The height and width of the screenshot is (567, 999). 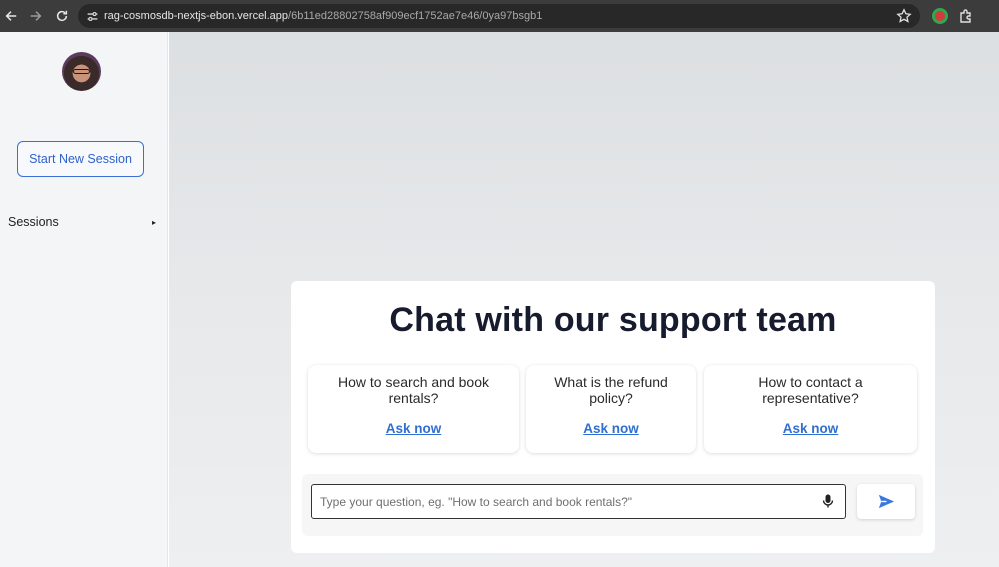 I want to click on question-input, so click(x=578, y=501).